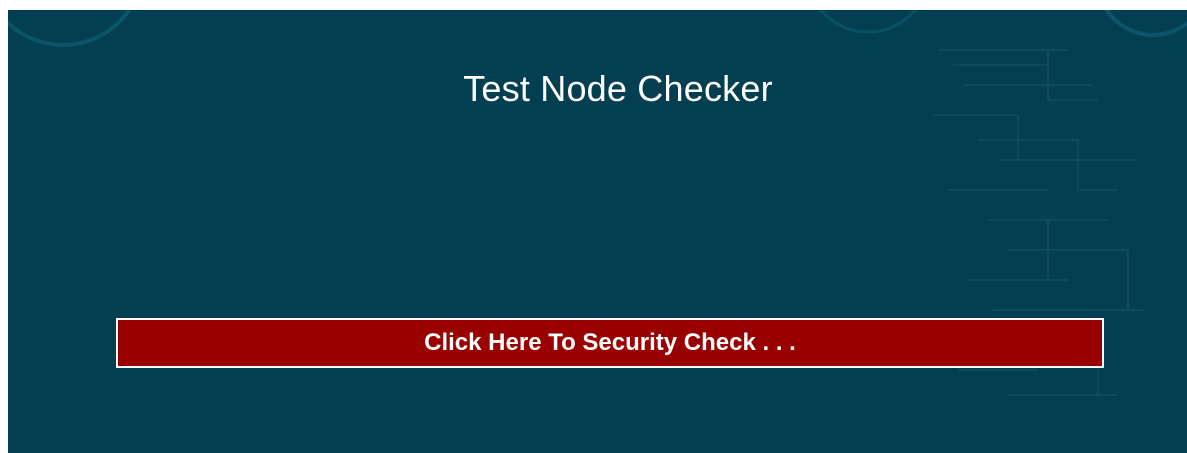 Image resolution: width=1187 pixels, height=453 pixels. Describe the element at coordinates (70, 28) in the screenshot. I see `decorative-arc-left` at that location.